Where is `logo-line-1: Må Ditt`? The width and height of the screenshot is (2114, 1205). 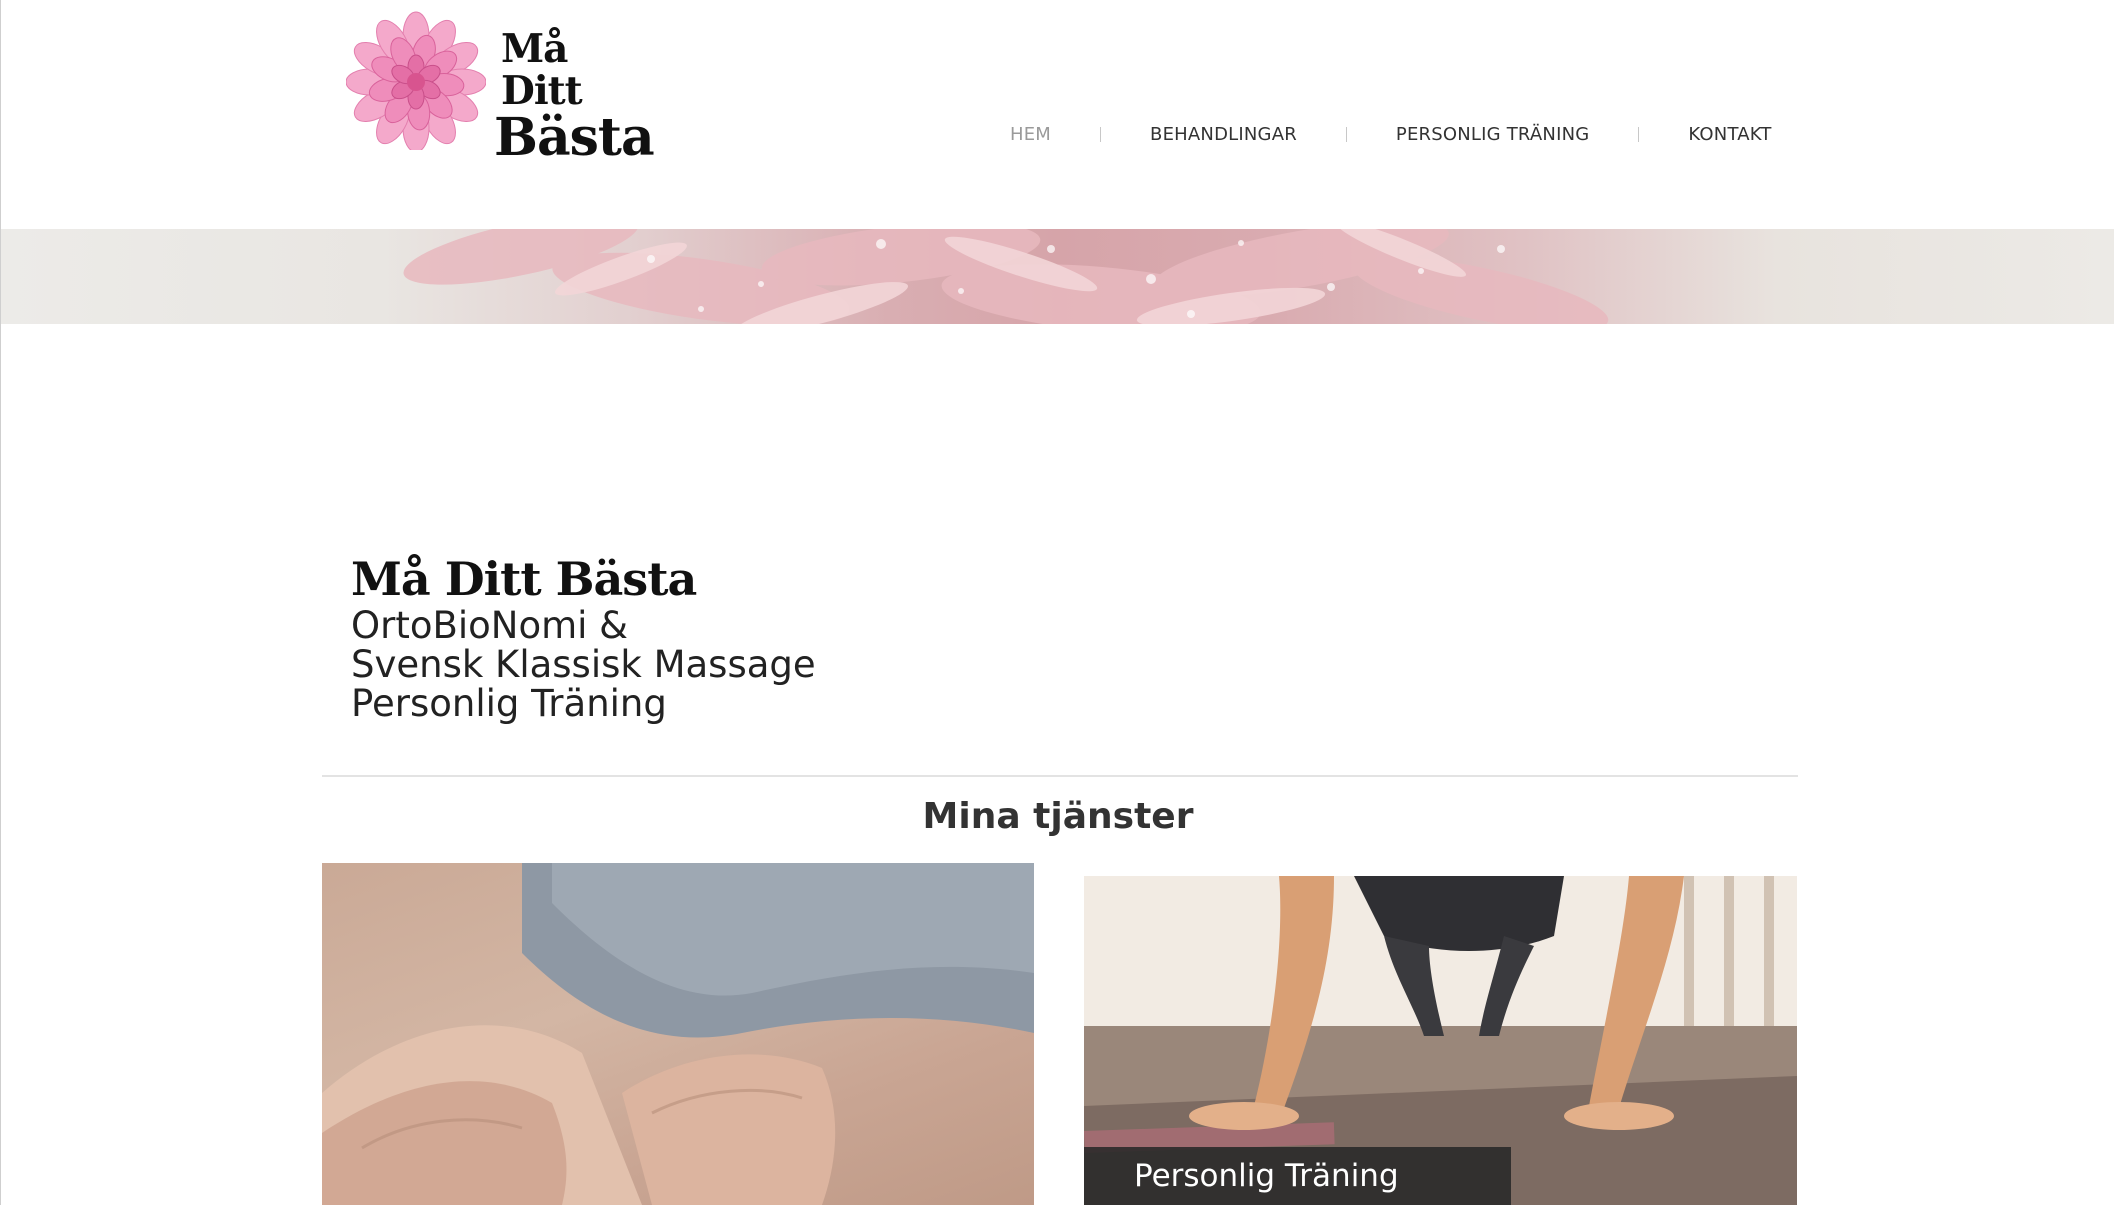 logo-line-1: Må Ditt is located at coordinates (542, 70).